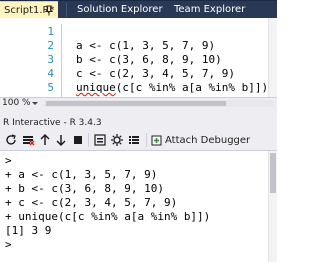 This screenshot has height=262, width=320. Describe the element at coordinates (100, 140) in the screenshot. I see `workspace-icon` at that location.